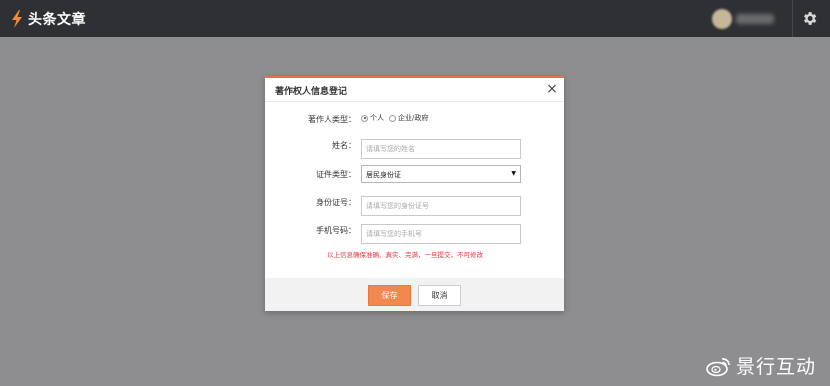 This screenshot has width=830, height=386. What do you see at coordinates (441, 174) in the screenshot?
I see `id-type-select: 居民身份证 ▼` at bounding box center [441, 174].